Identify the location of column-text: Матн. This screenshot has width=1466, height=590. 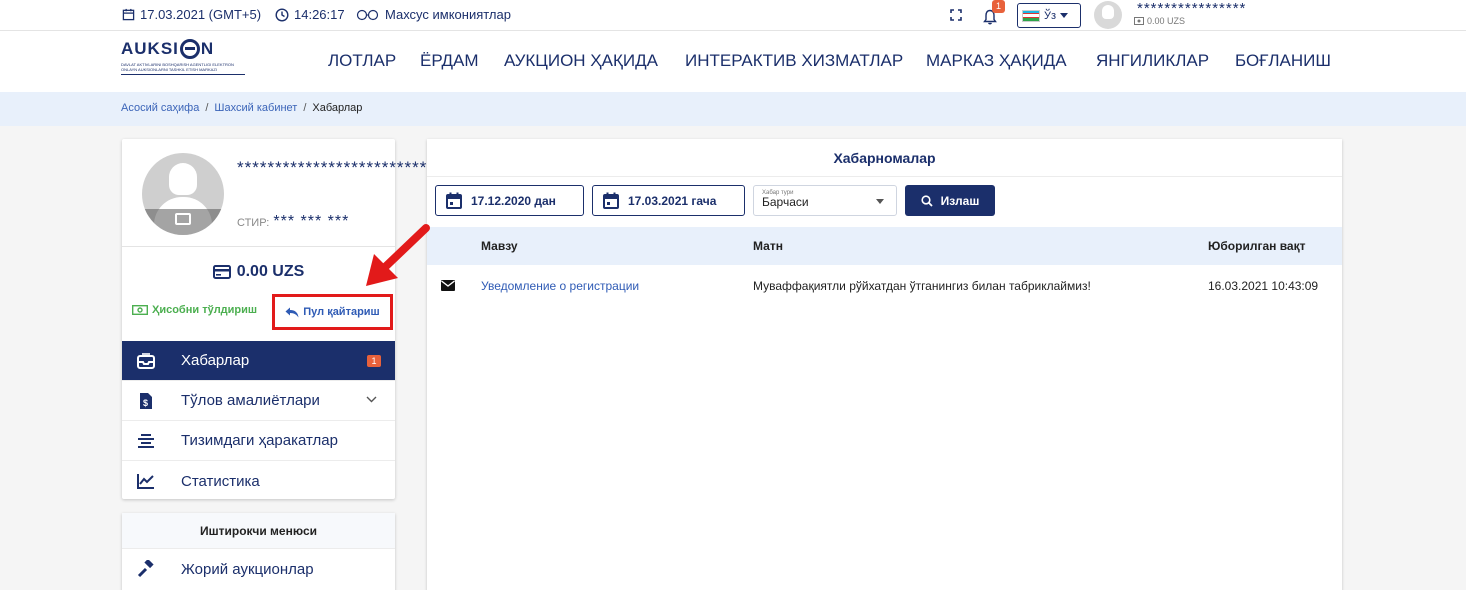
(768, 246).